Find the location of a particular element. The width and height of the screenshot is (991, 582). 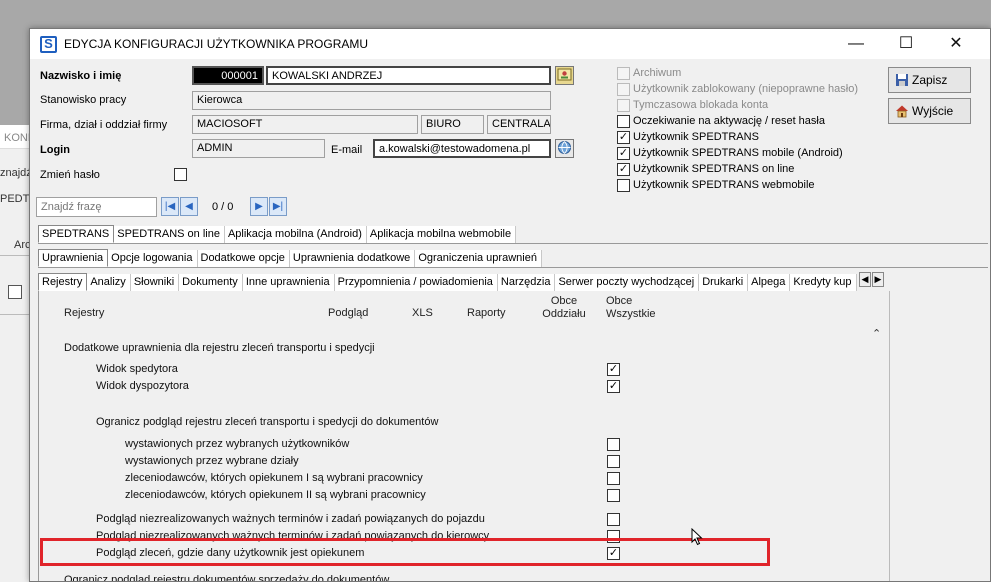

email-label: E-mail is located at coordinates (347, 150).